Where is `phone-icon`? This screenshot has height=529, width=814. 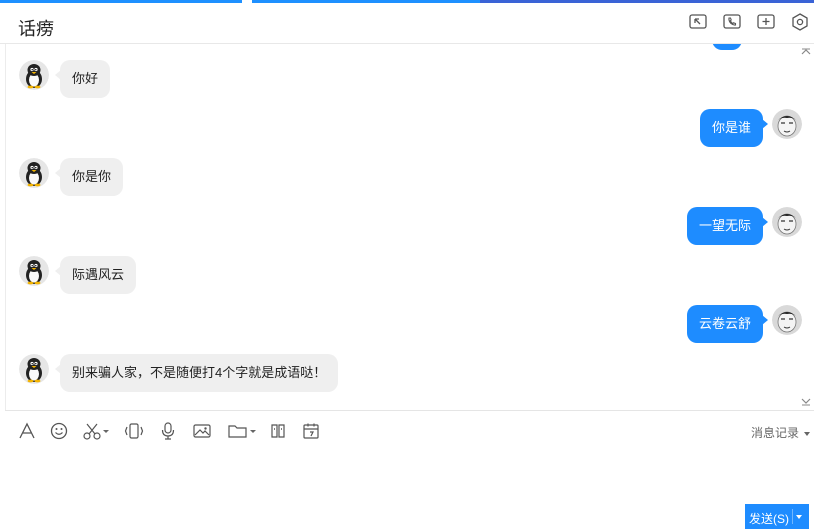 phone-icon is located at coordinates (732, 22).